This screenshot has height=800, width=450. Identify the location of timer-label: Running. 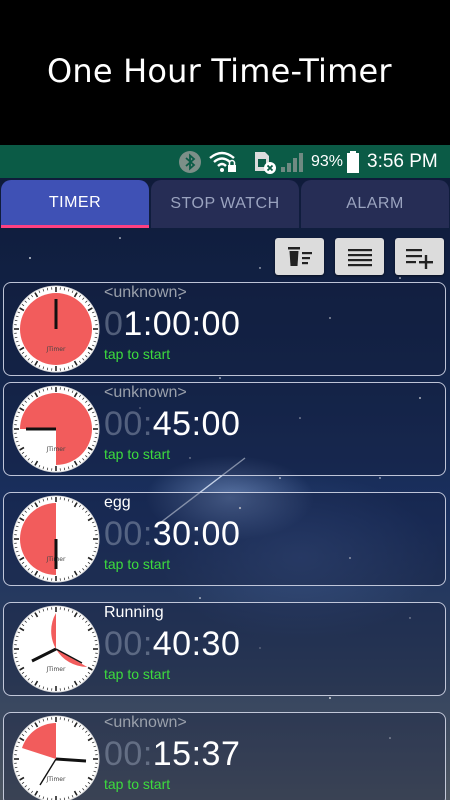
(134, 612).